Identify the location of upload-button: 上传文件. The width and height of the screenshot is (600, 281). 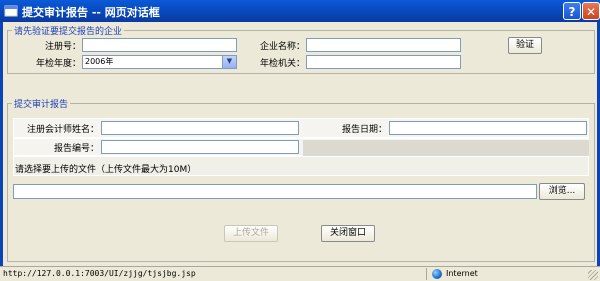
(251, 233).